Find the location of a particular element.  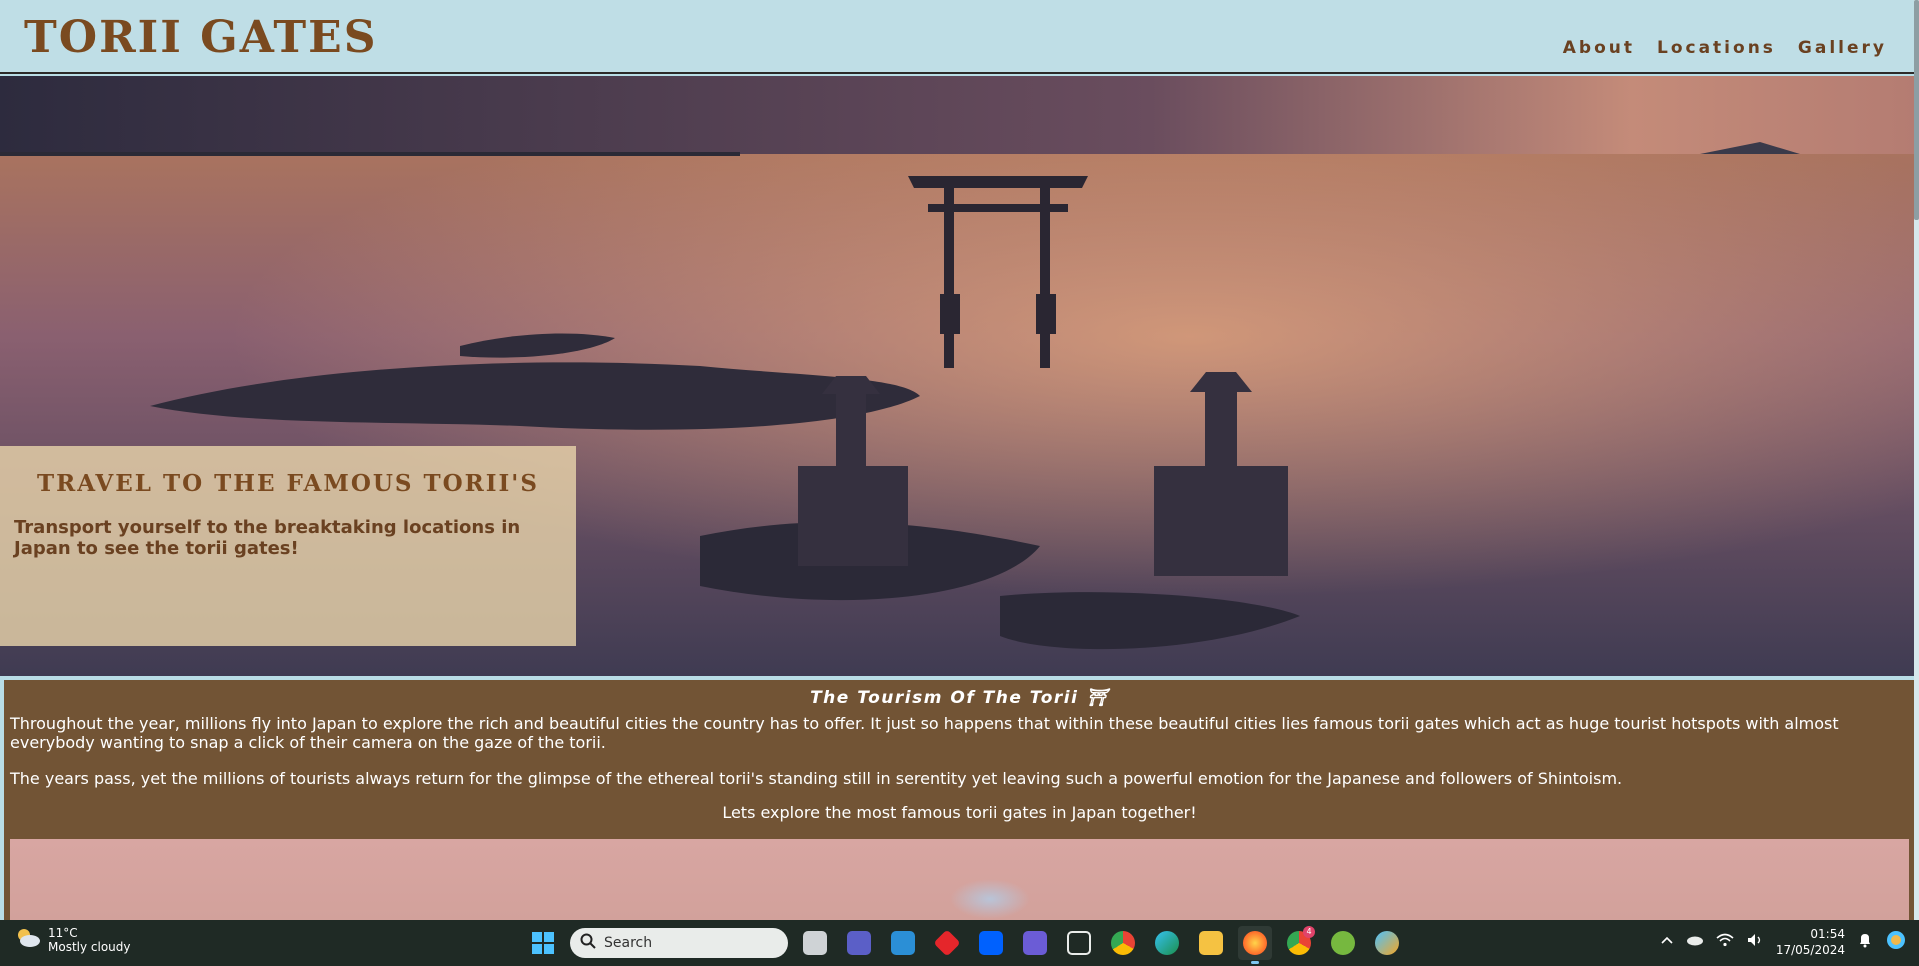

globe-icon is located at coordinates (1387, 943).